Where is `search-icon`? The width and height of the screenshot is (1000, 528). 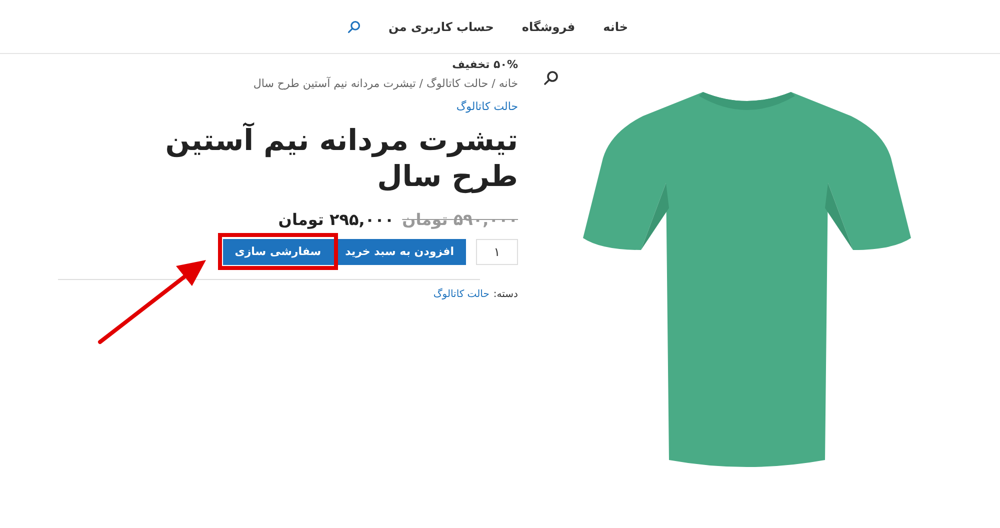 search-icon is located at coordinates (551, 78).